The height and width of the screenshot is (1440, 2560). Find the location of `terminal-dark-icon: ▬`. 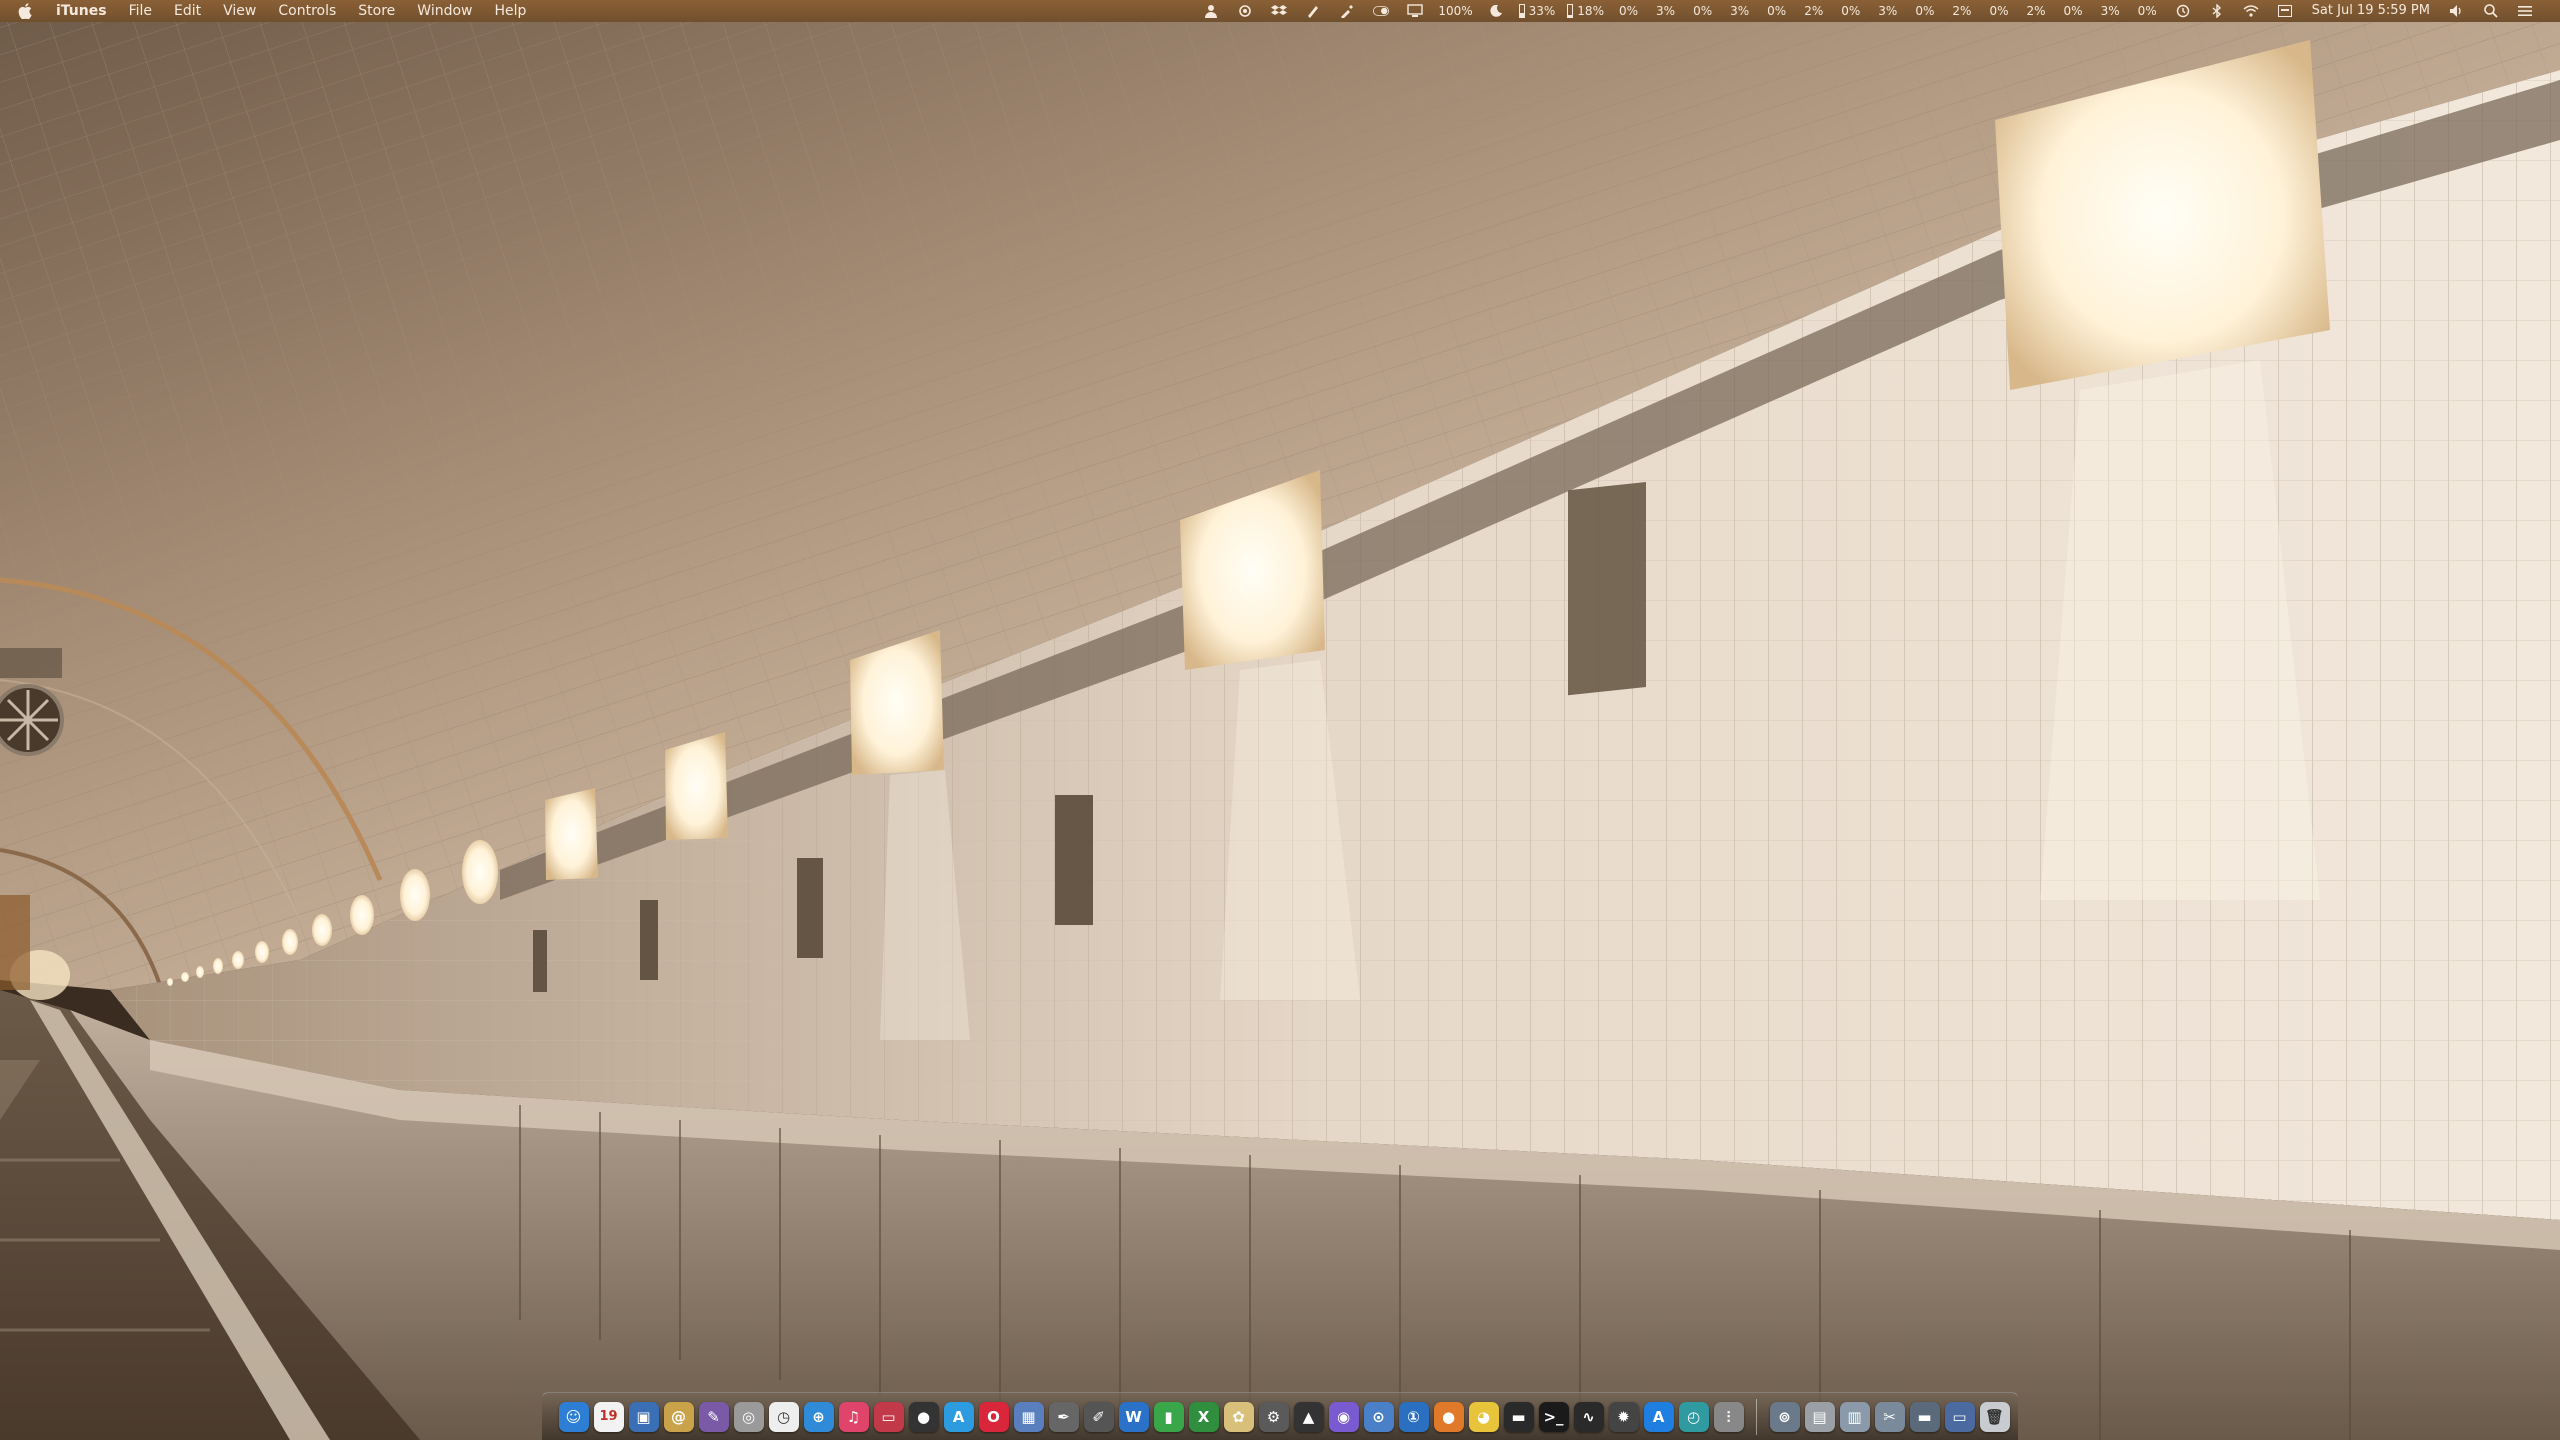

terminal-dark-icon: ▬ is located at coordinates (1518, 1416).